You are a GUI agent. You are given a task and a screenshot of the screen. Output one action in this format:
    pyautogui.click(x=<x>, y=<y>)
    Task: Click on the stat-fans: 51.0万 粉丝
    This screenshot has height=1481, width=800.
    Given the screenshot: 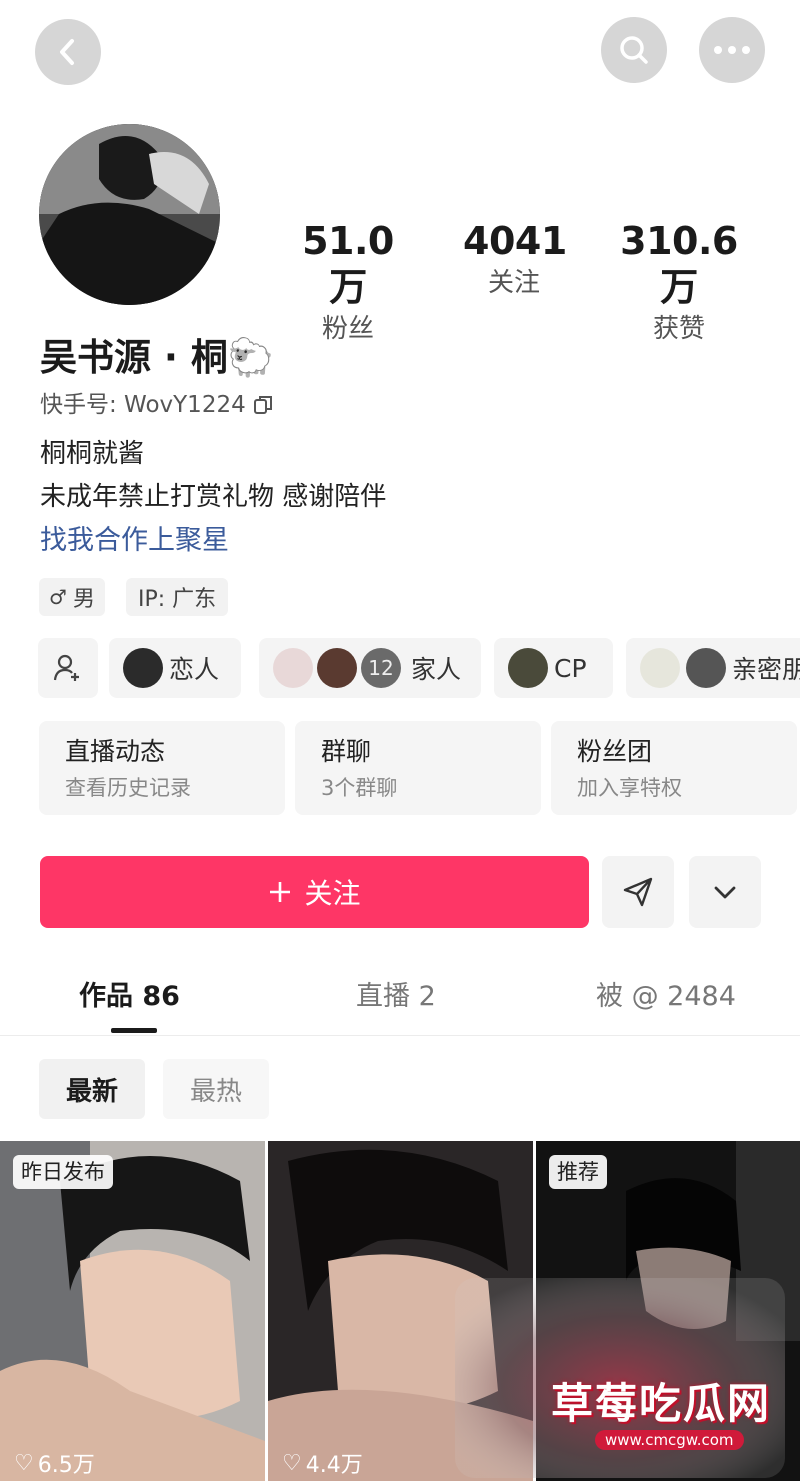 What is the action you would take?
    pyautogui.click(x=348, y=282)
    